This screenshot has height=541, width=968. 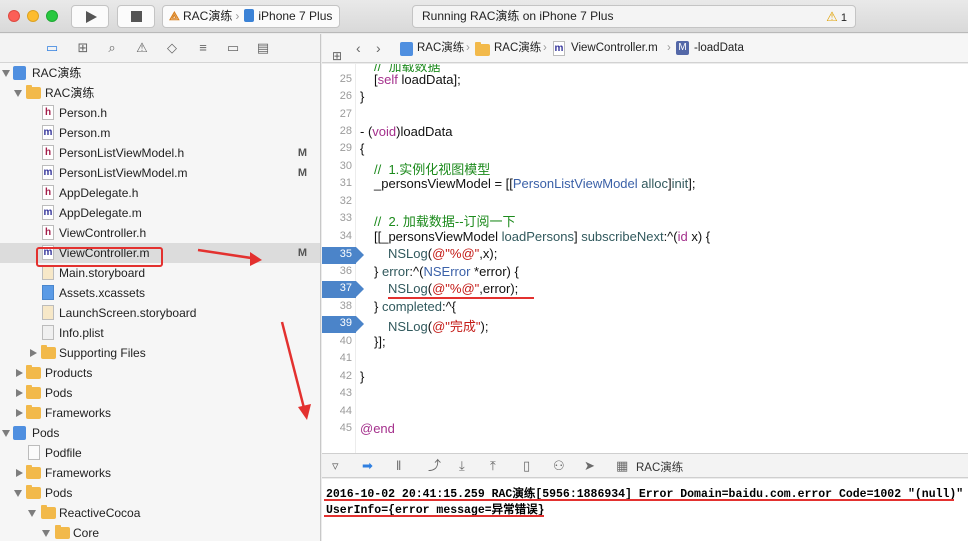 I want to click on tree-item-file: m Person.m, so click(x=160, y=133).